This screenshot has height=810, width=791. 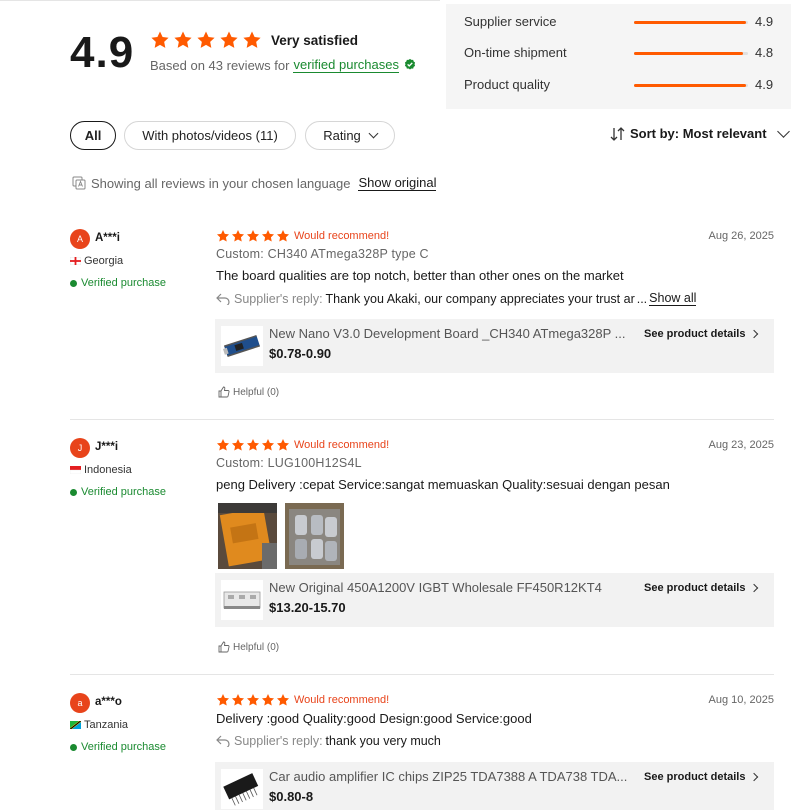 What do you see at coordinates (617, 133) in the screenshot?
I see `sort-icon` at bounding box center [617, 133].